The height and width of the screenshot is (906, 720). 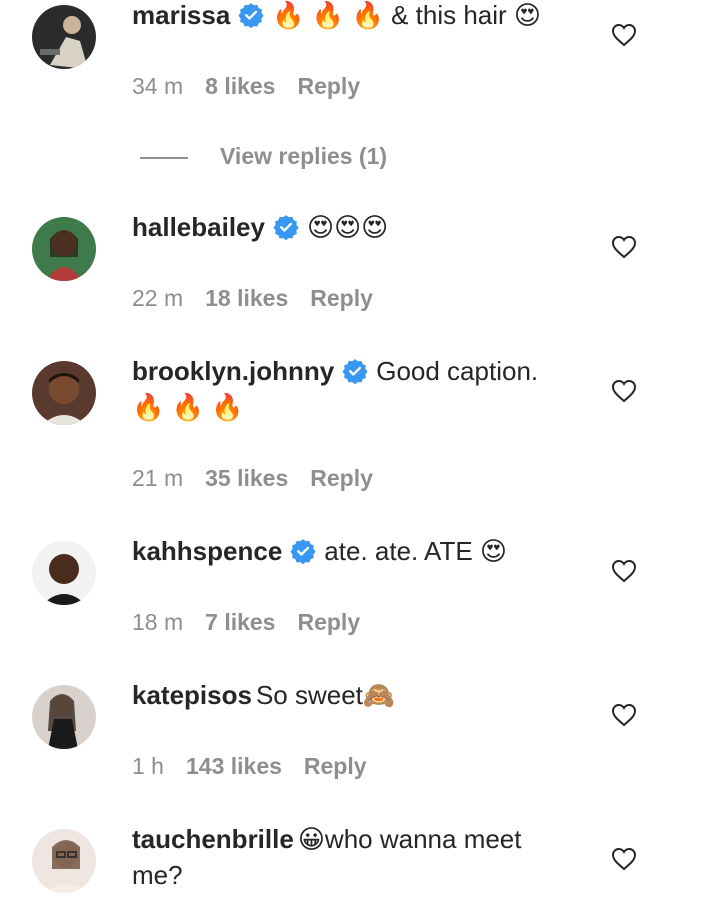 I want to click on comment-text: 😍😍😍, so click(x=347, y=227).